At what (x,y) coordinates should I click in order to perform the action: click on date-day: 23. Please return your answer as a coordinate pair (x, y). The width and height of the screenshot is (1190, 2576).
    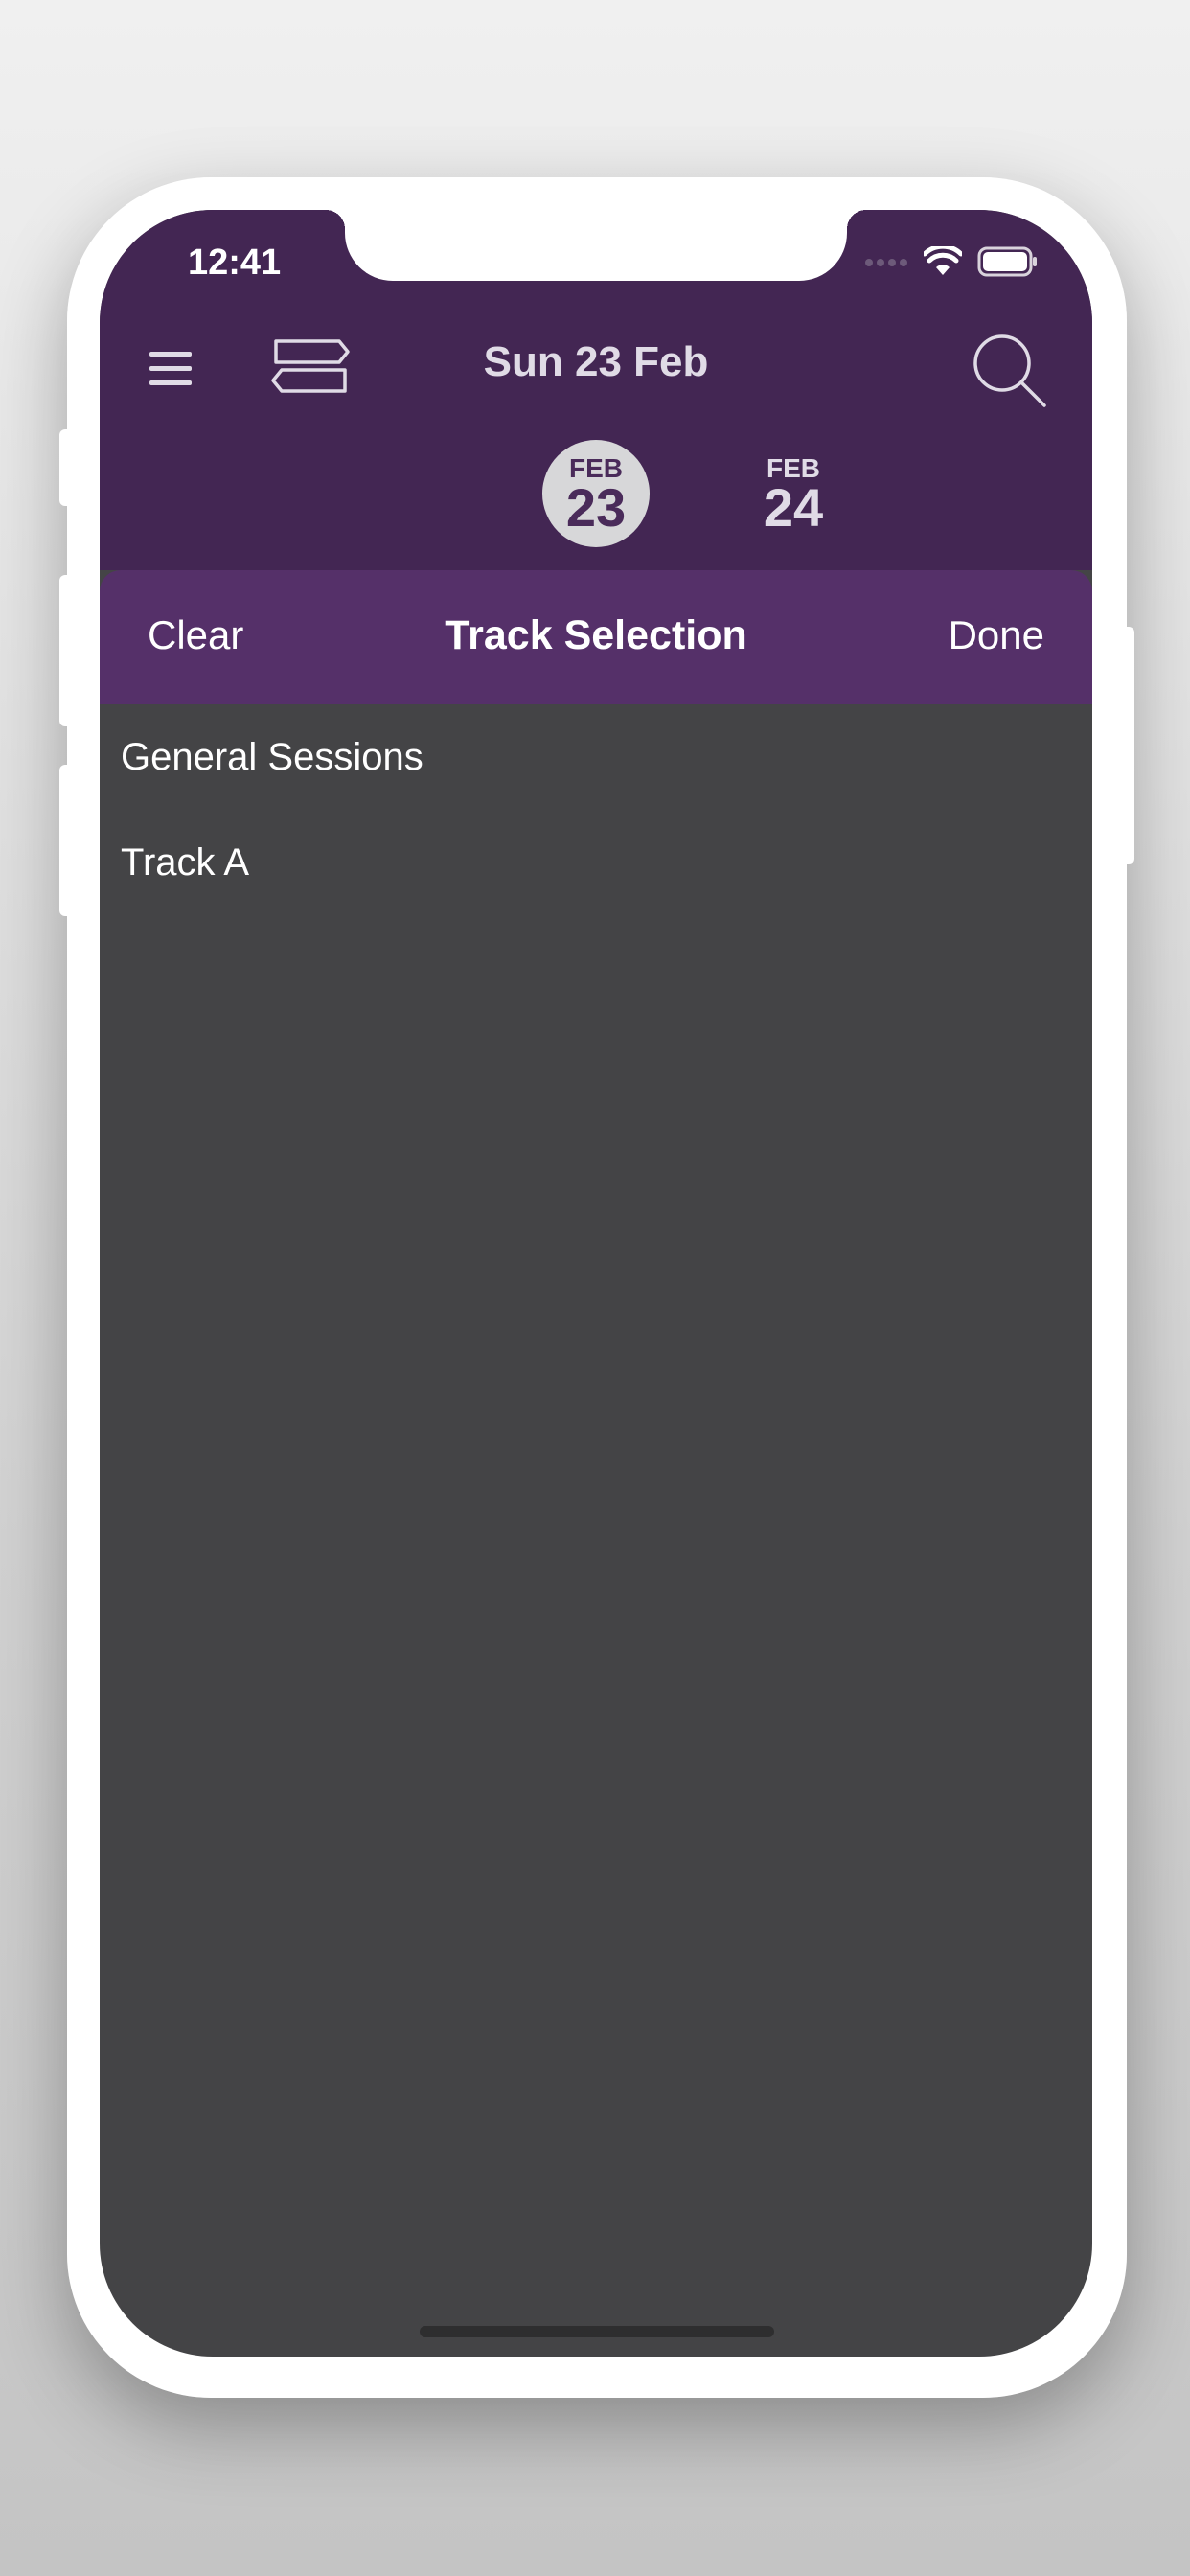
    Looking at the image, I should click on (596, 508).